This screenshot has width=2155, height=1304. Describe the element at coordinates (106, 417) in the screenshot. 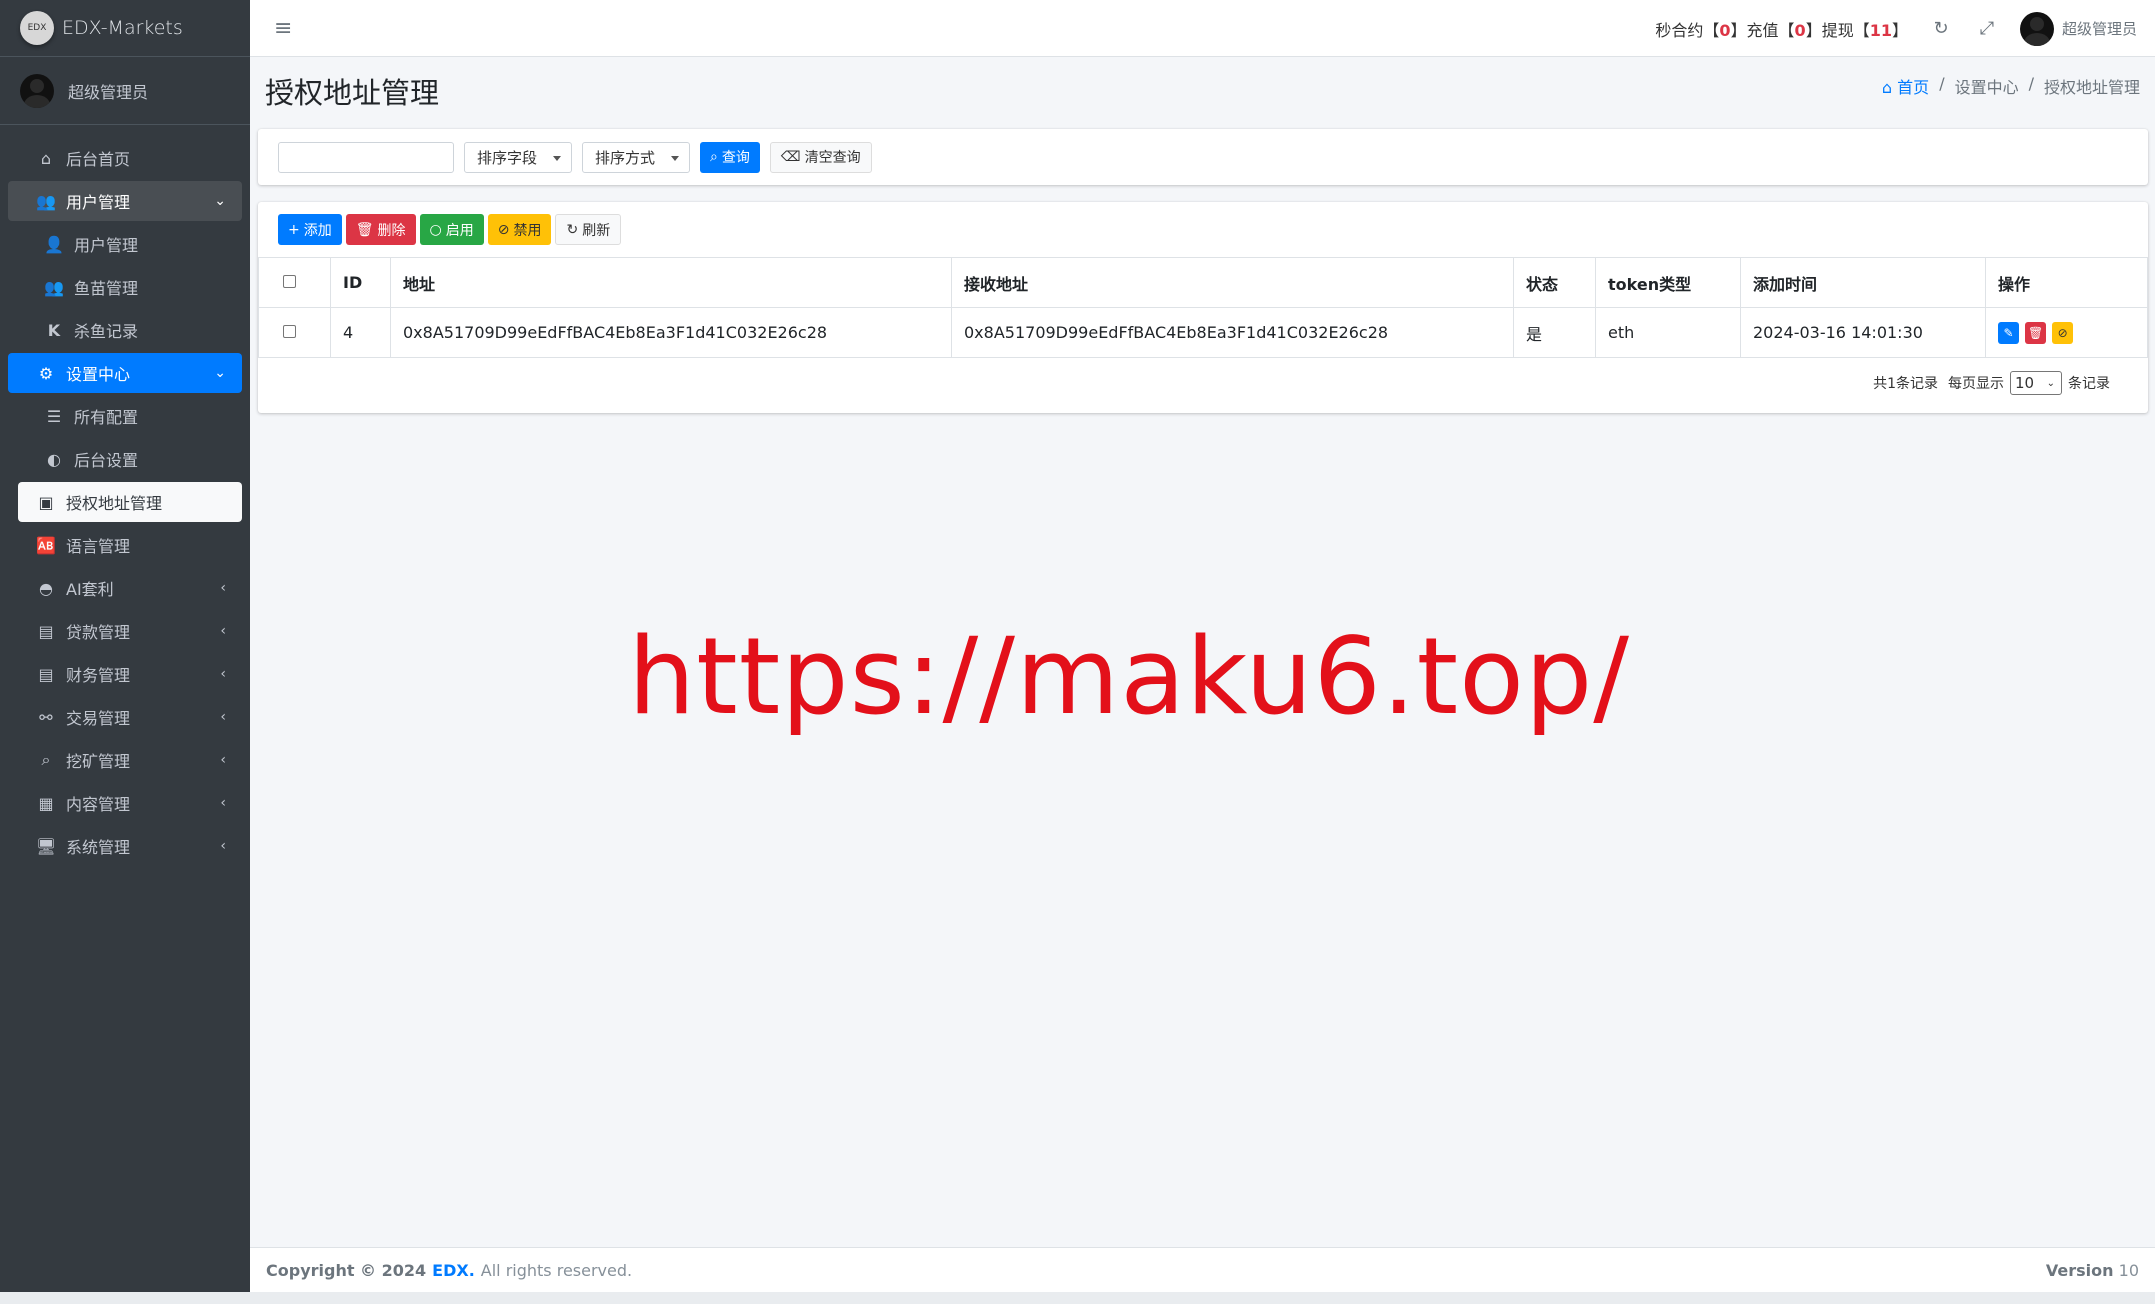

I see `sidebar-item-label: 所有配置` at that location.